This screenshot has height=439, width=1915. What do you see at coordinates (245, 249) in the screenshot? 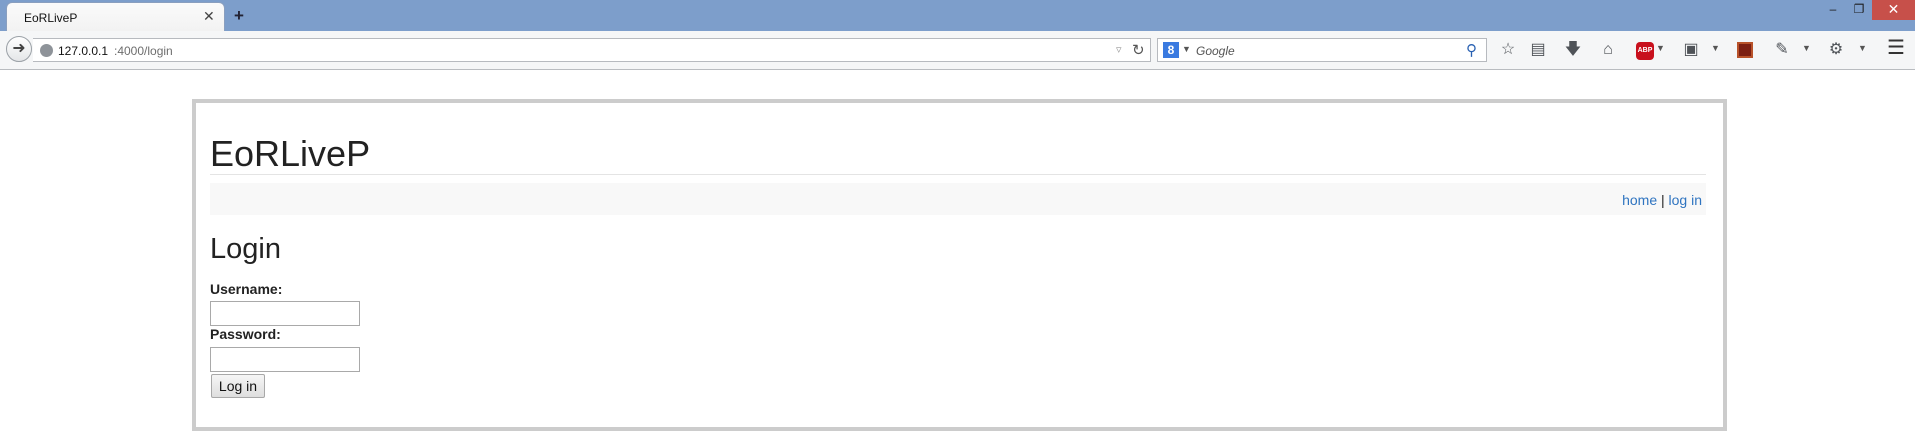
I see `login-heading: Login` at bounding box center [245, 249].